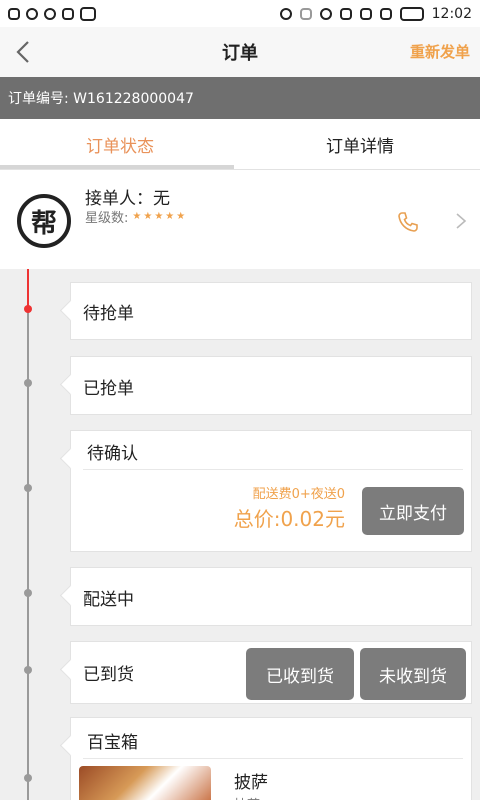 This screenshot has height=800, width=480. Describe the element at coordinates (411, 13) in the screenshot. I see `battery-icon` at that location.